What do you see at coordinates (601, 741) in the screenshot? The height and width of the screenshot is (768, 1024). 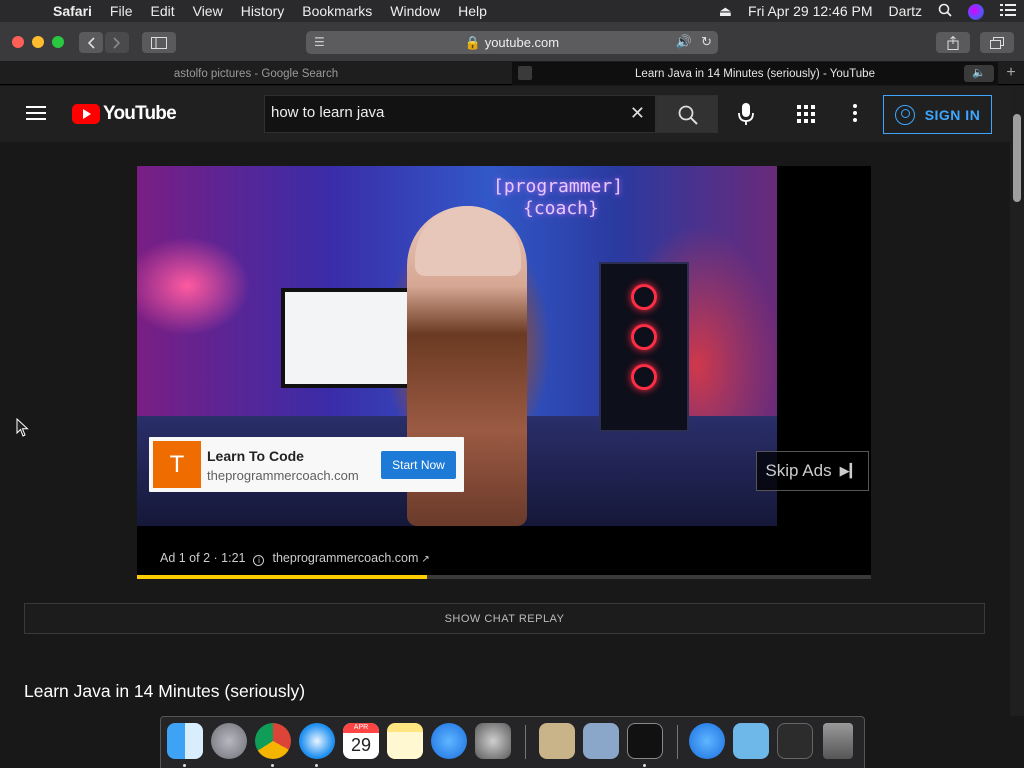 I see `preview-icon` at bounding box center [601, 741].